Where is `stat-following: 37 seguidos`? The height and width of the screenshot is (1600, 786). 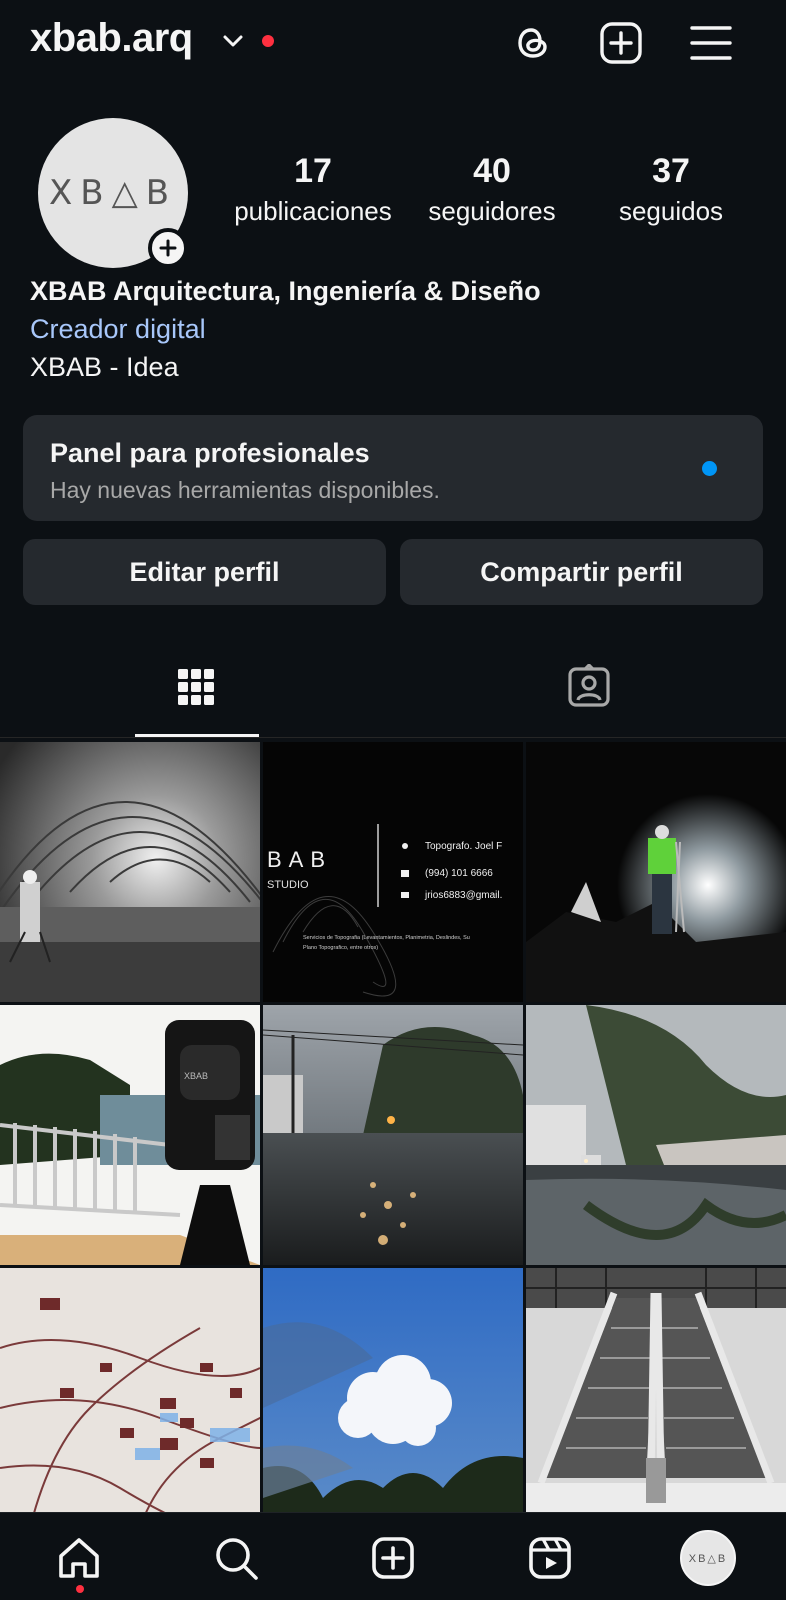
stat-following: 37 seguidos is located at coordinates (671, 189).